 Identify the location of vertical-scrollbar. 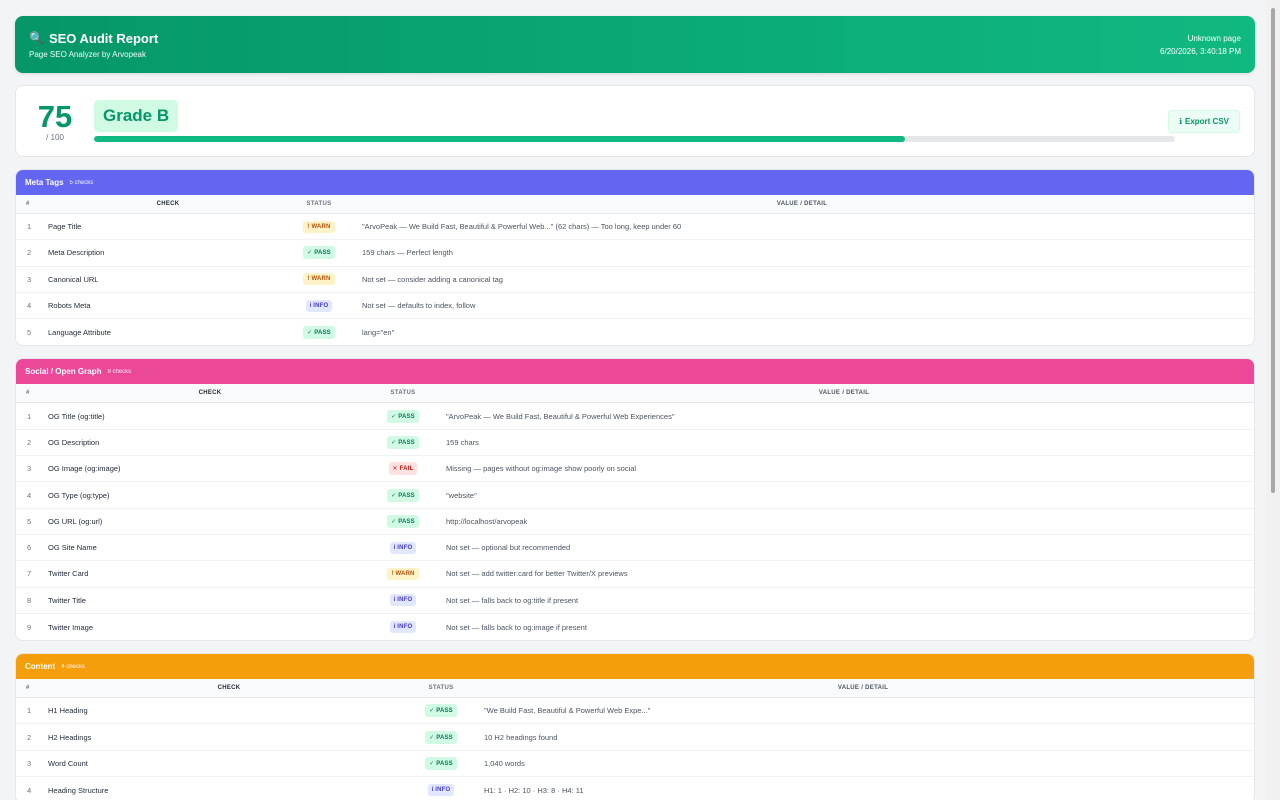
(1273, 400).